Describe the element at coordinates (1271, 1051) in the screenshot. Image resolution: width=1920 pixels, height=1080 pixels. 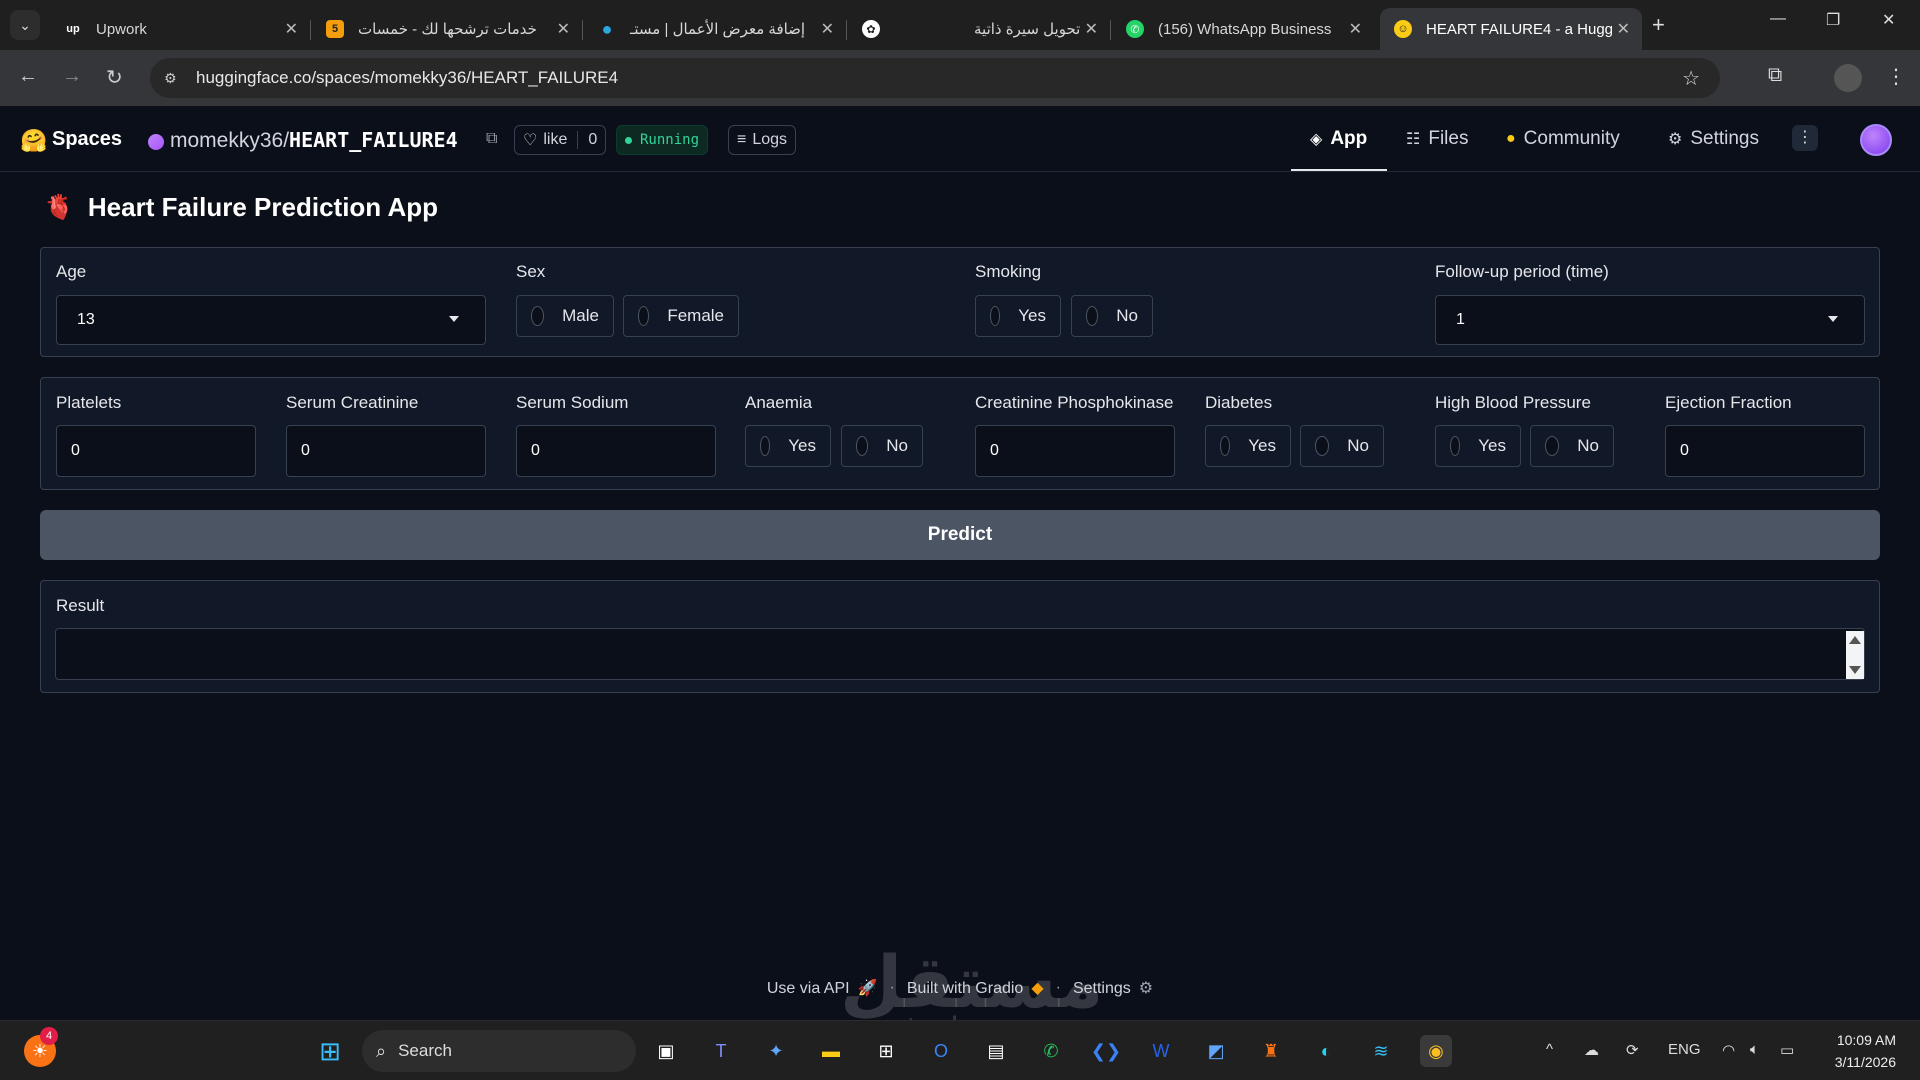
I see `brave-icon: ♜` at that location.